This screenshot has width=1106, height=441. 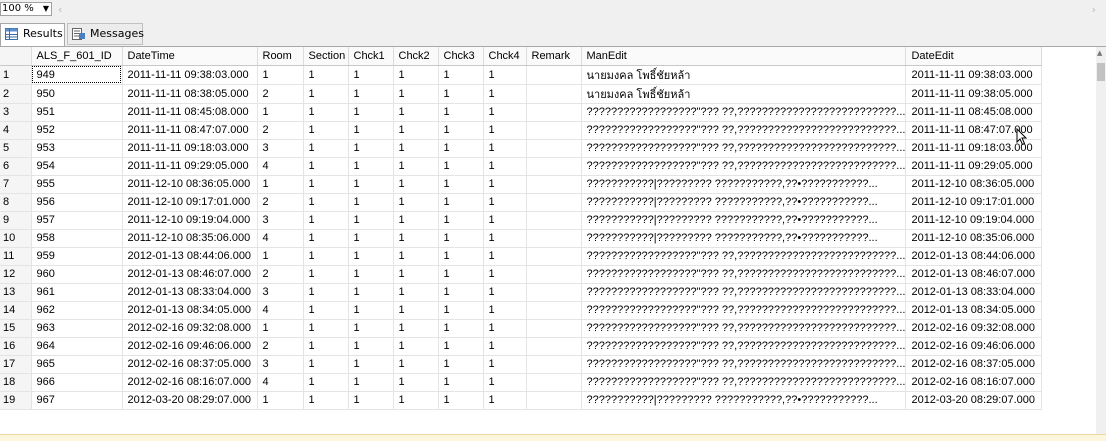 What do you see at coordinates (1101, 242) in the screenshot?
I see `vertical-scrollbar: ▲` at bounding box center [1101, 242].